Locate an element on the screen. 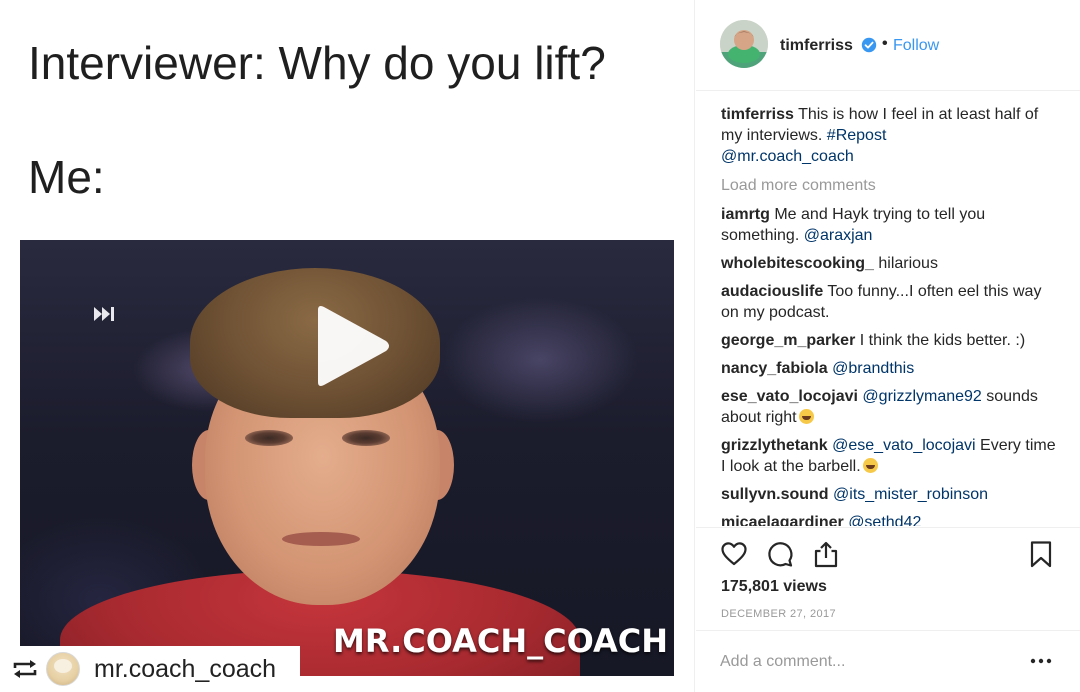 Image resolution: width=1080 pixels, height=692 pixels. comment-icon is located at coordinates (780, 554).